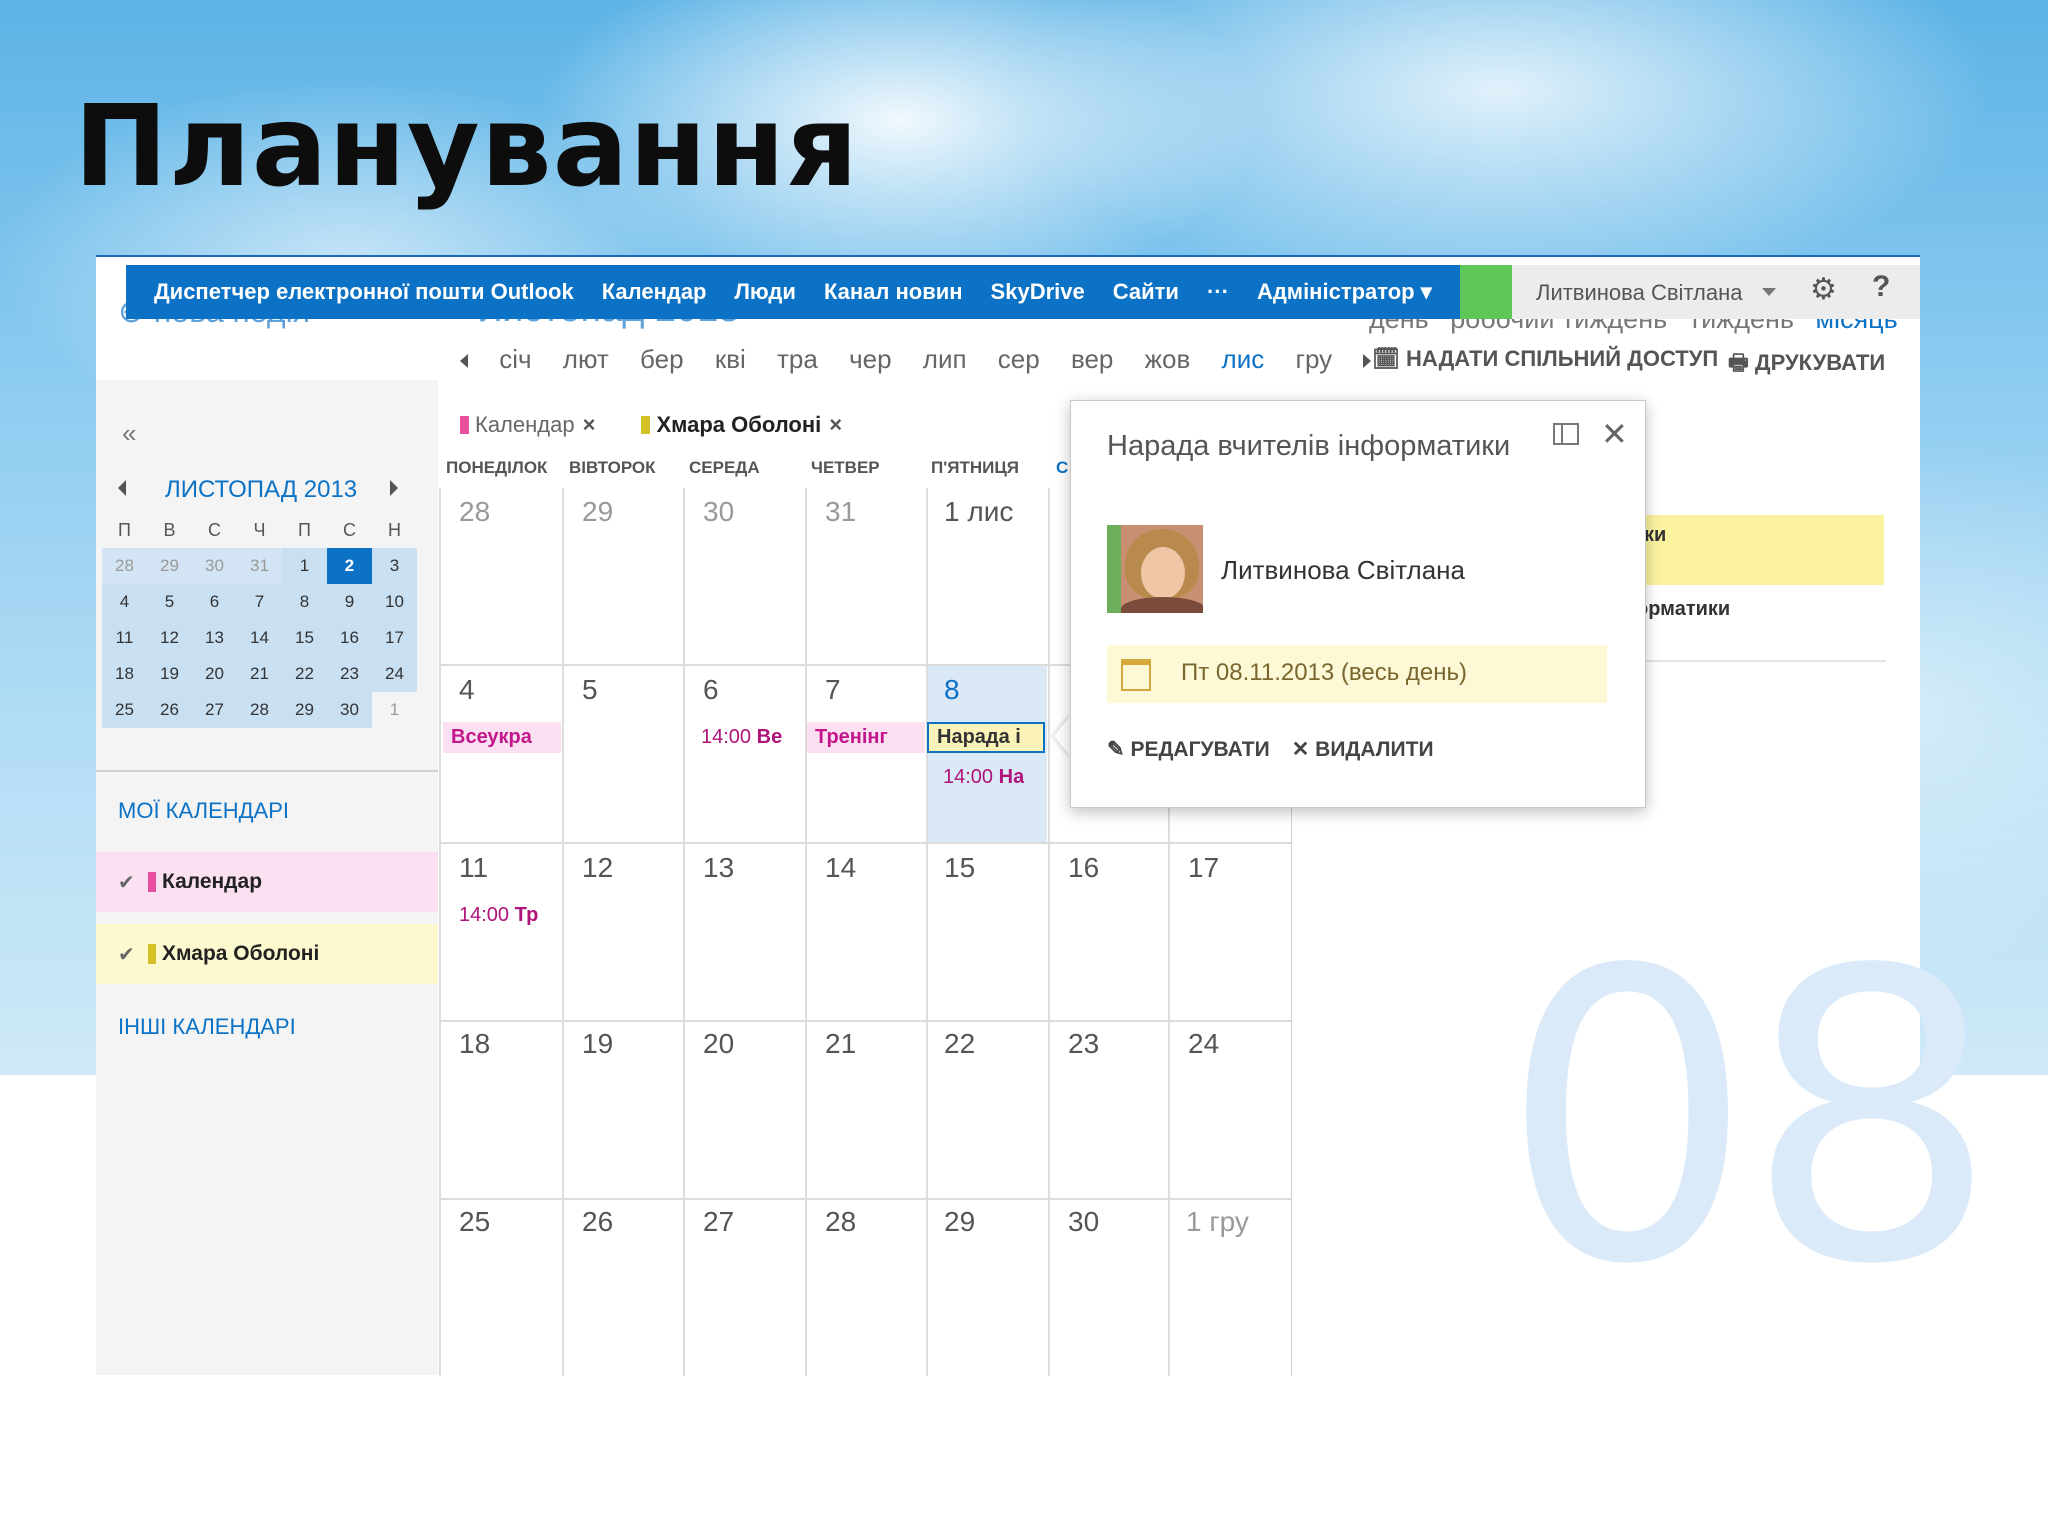 This screenshot has height=1536, width=2048. What do you see at coordinates (304, 638) in the screenshot?
I see `mini-day: 15` at bounding box center [304, 638].